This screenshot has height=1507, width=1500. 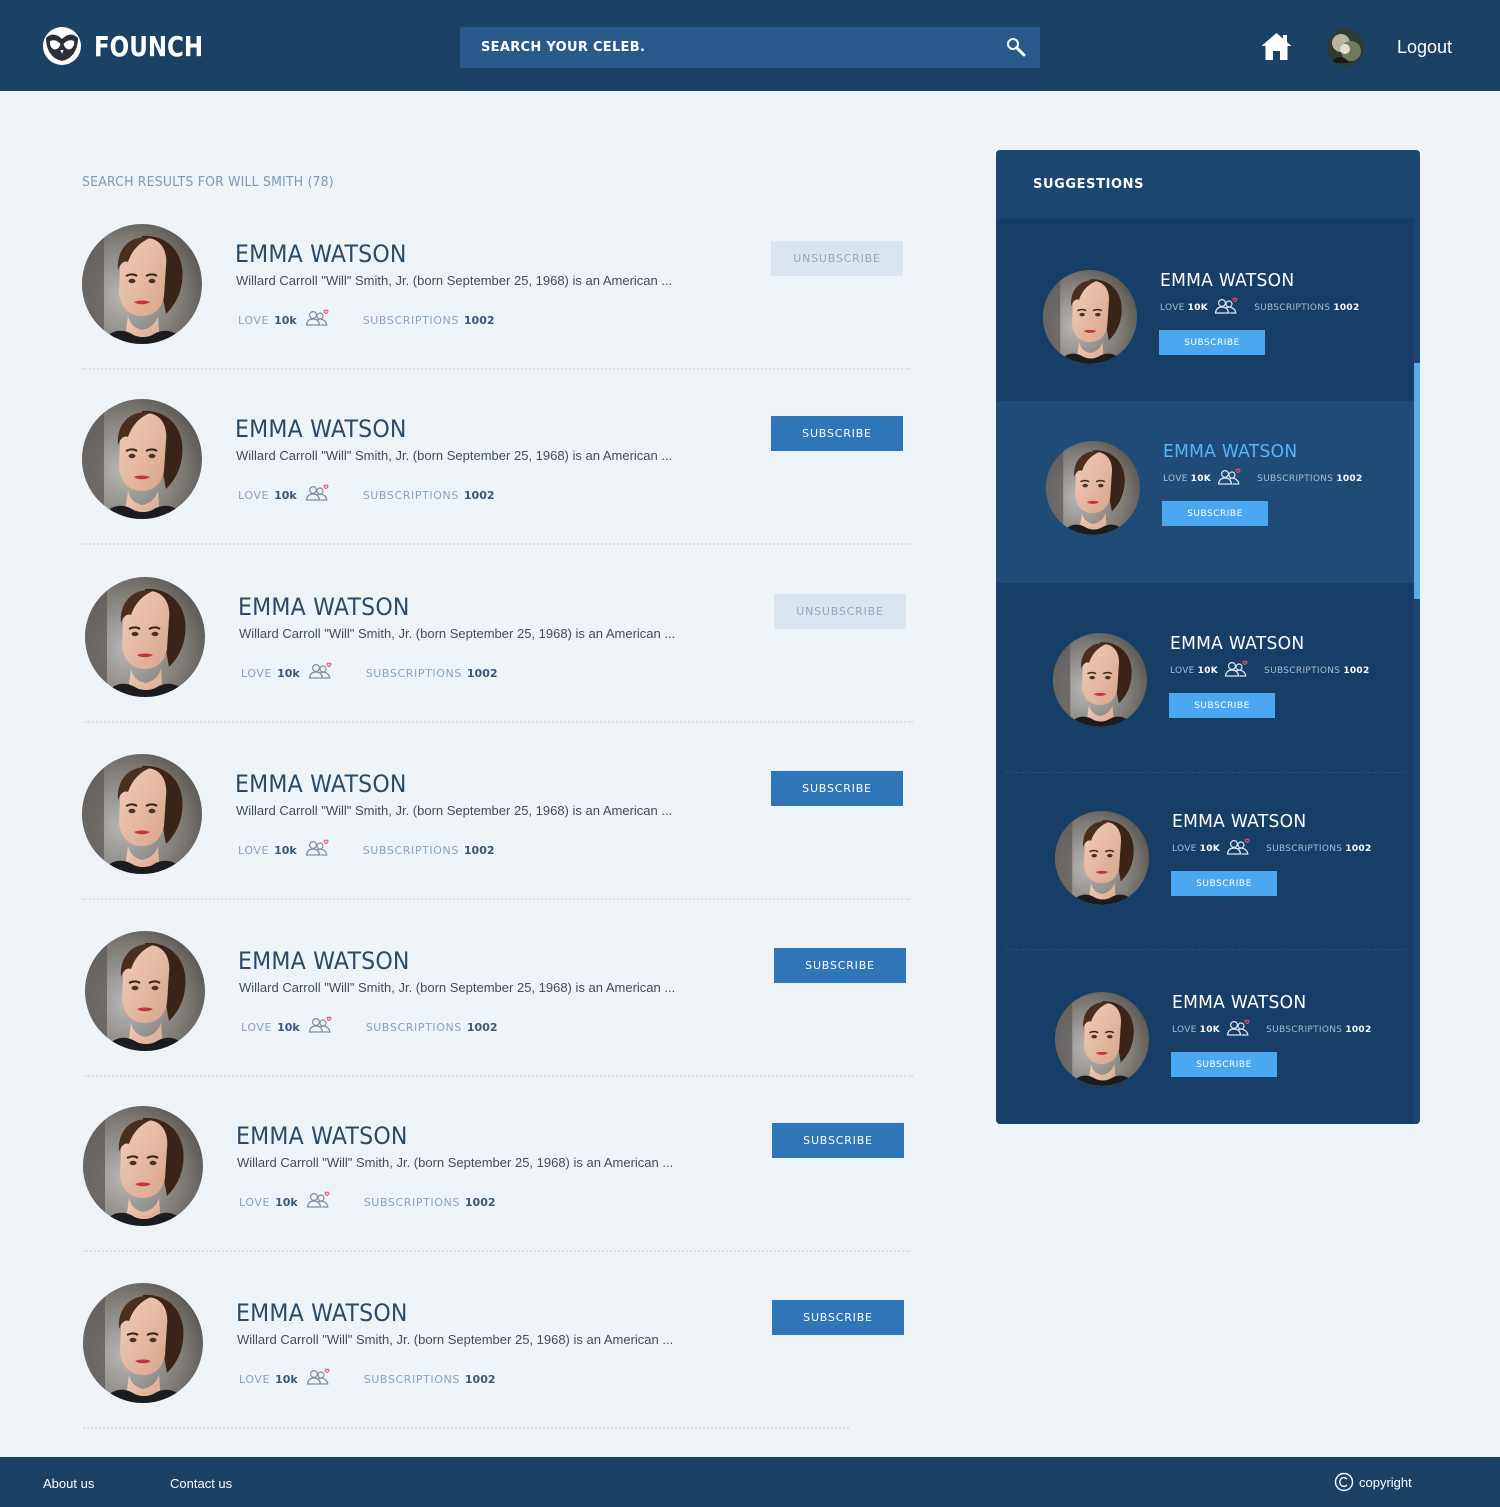 What do you see at coordinates (1424, 47) in the screenshot?
I see `logout-link: Logout` at bounding box center [1424, 47].